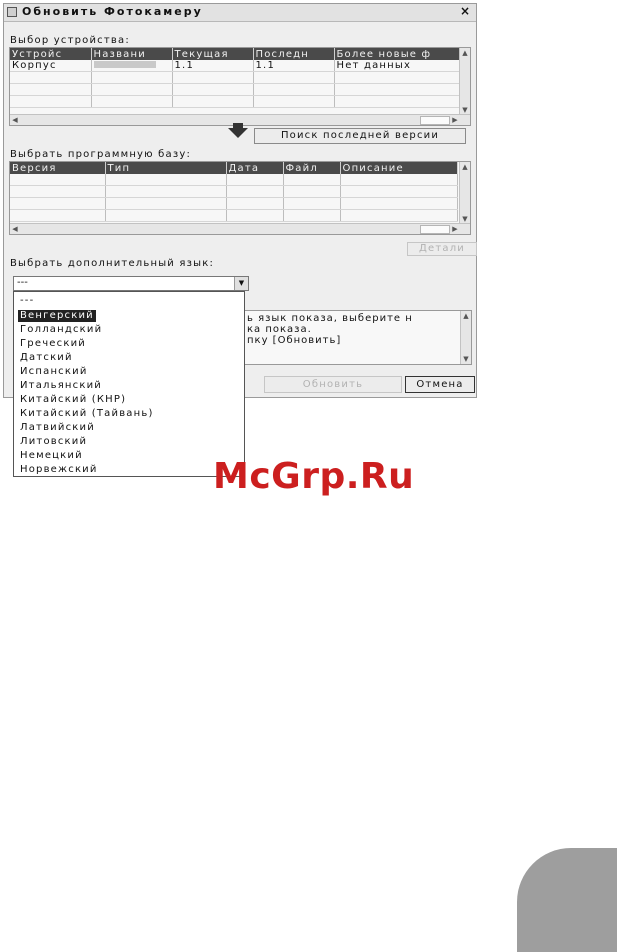 This screenshot has width=617, height=952. Describe the element at coordinates (27, 301) in the screenshot. I see `language-option: ---` at that location.